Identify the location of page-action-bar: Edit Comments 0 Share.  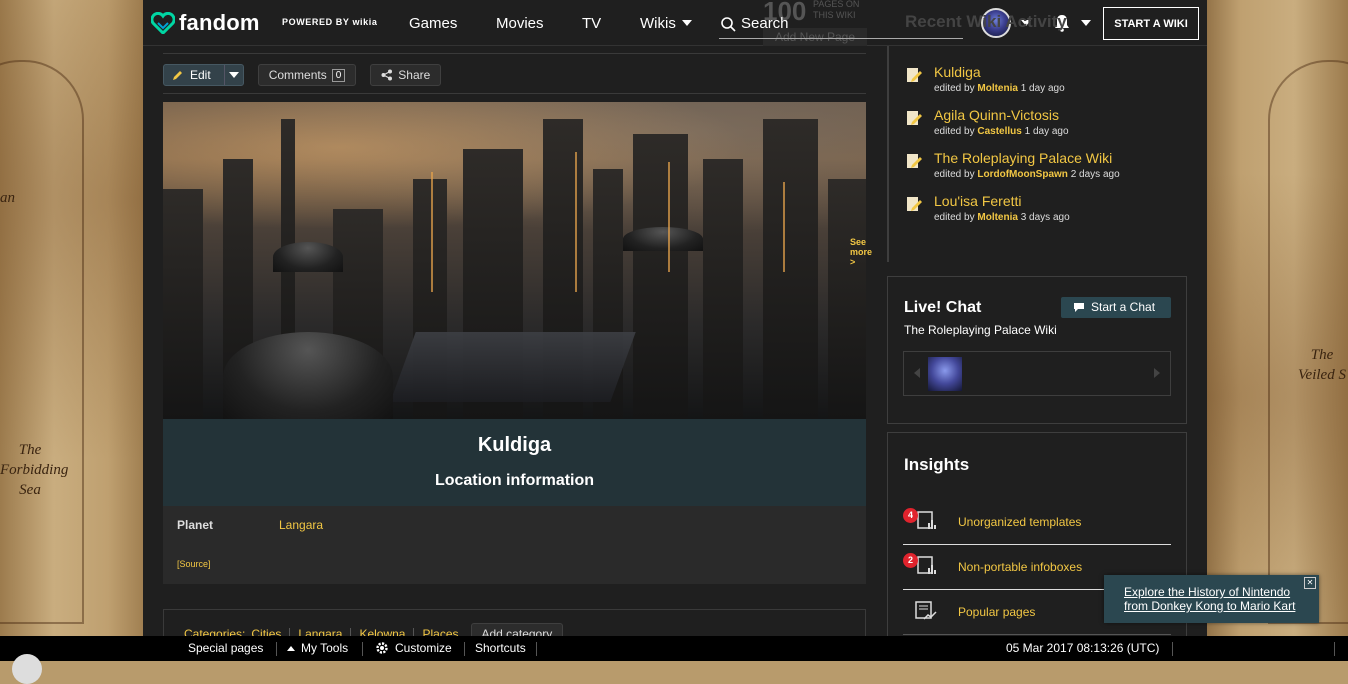
(302, 75).